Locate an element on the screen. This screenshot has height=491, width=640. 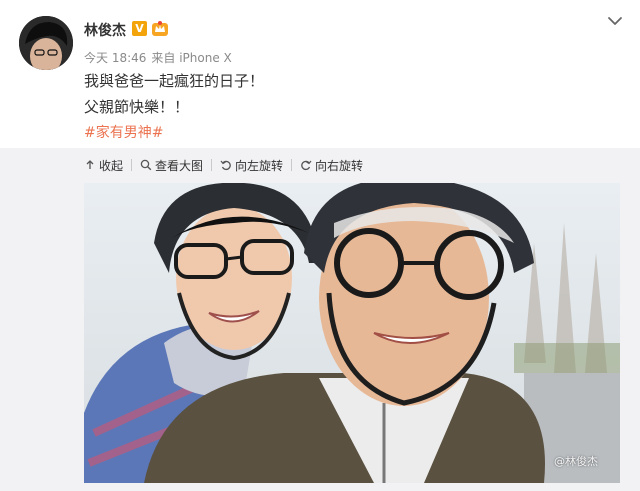
rotate-left-button: 向左旋转 is located at coordinates (251, 165).